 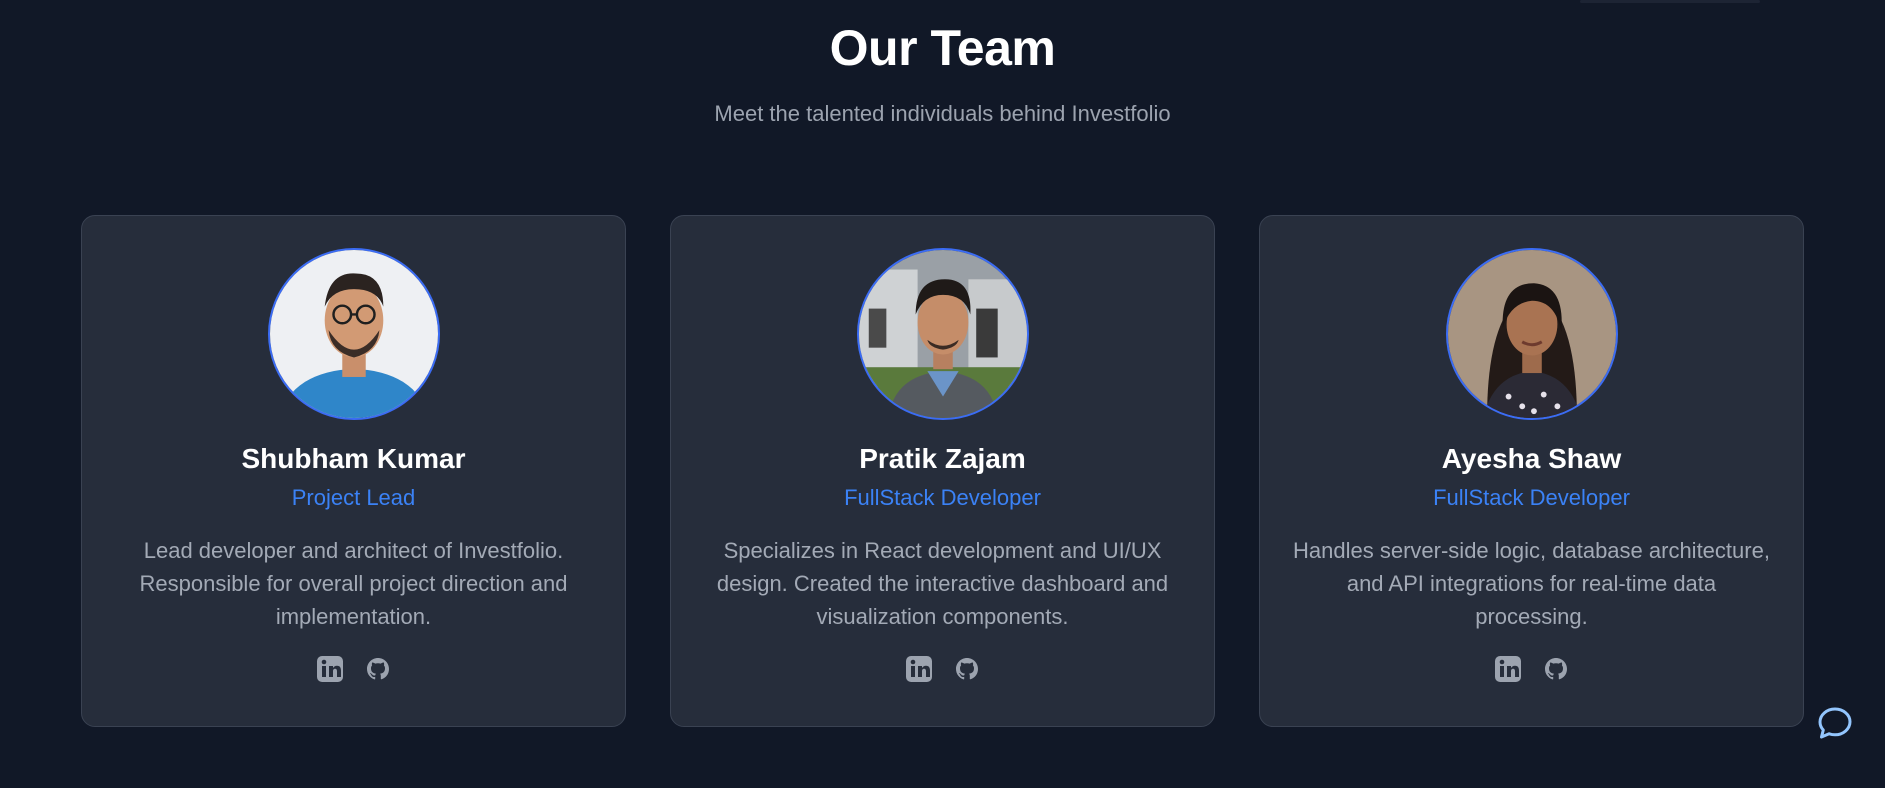 I want to click on page-title: Our Team, so click(x=942, y=48).